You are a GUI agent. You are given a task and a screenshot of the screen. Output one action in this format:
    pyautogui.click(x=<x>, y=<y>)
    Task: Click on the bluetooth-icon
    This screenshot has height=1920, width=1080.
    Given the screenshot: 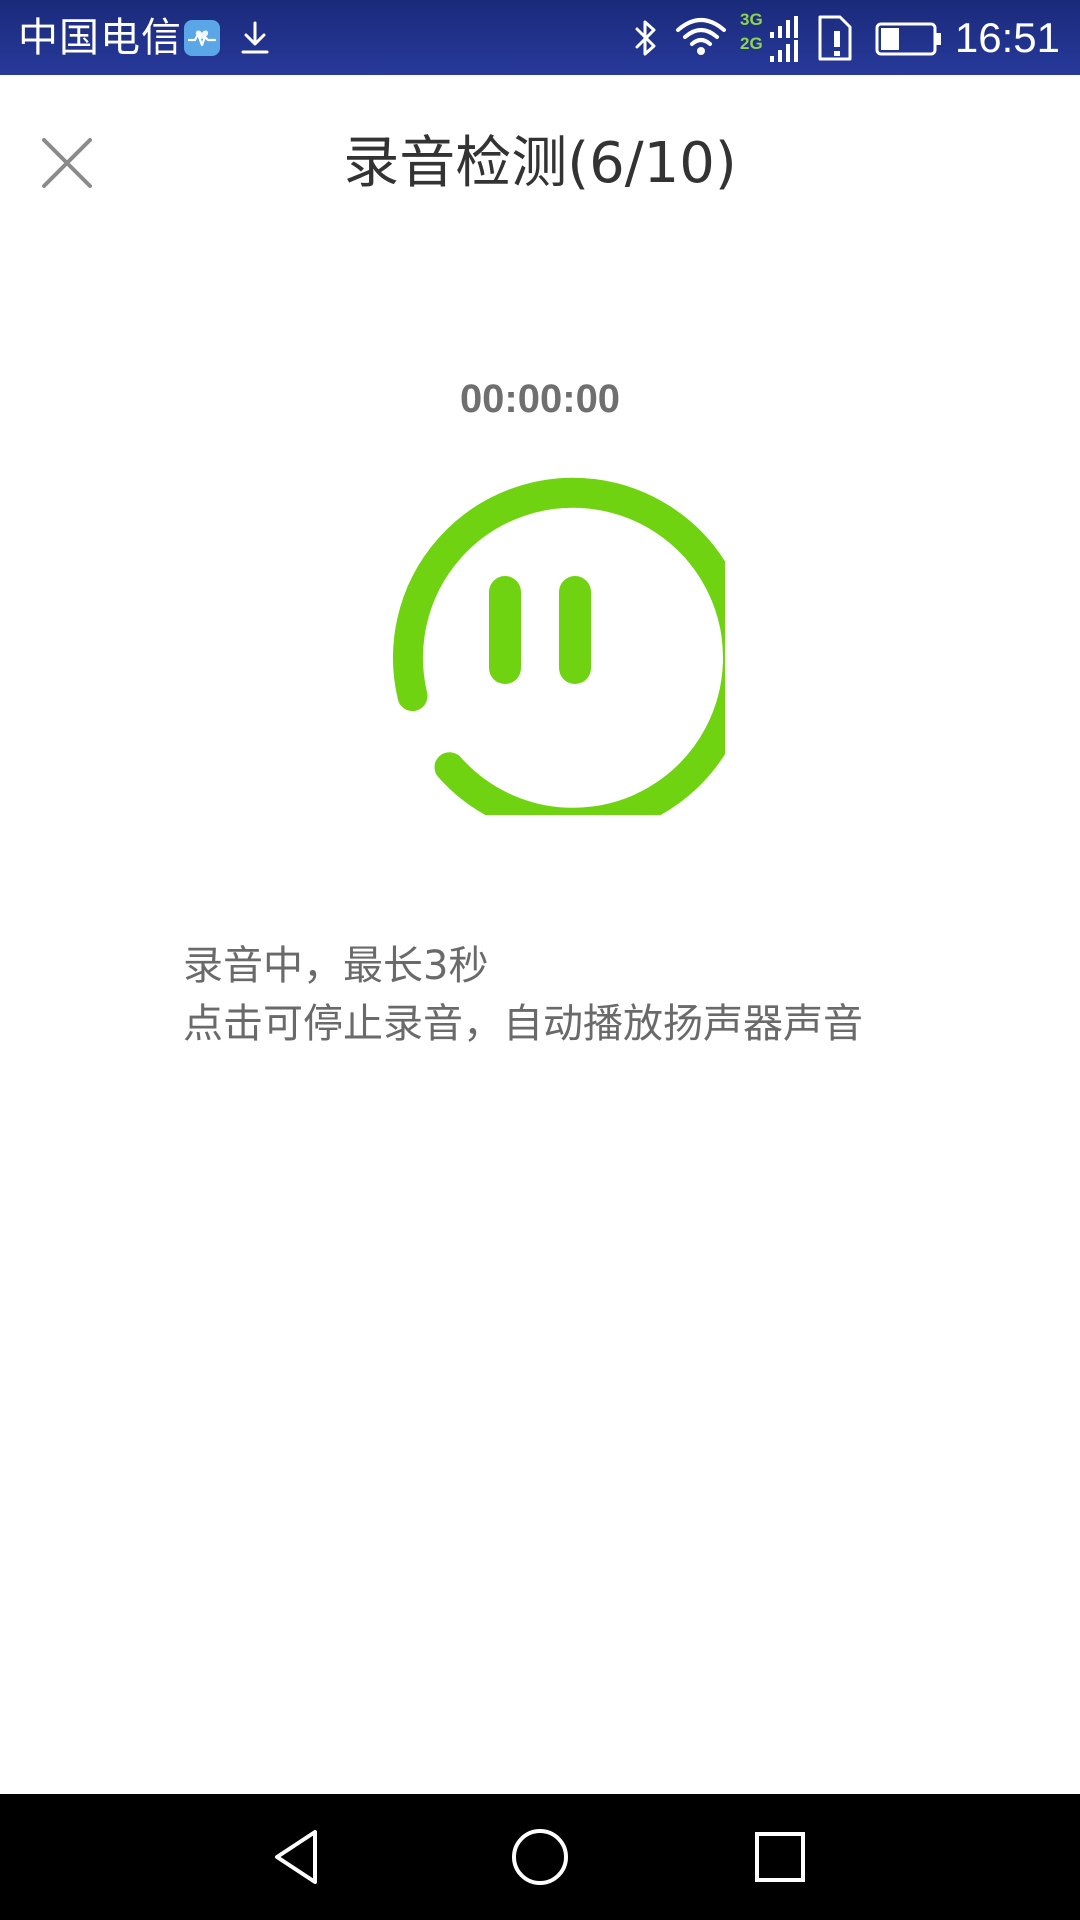 What is the action you would take?
    pyautogui.click(x=646, y=38)
    